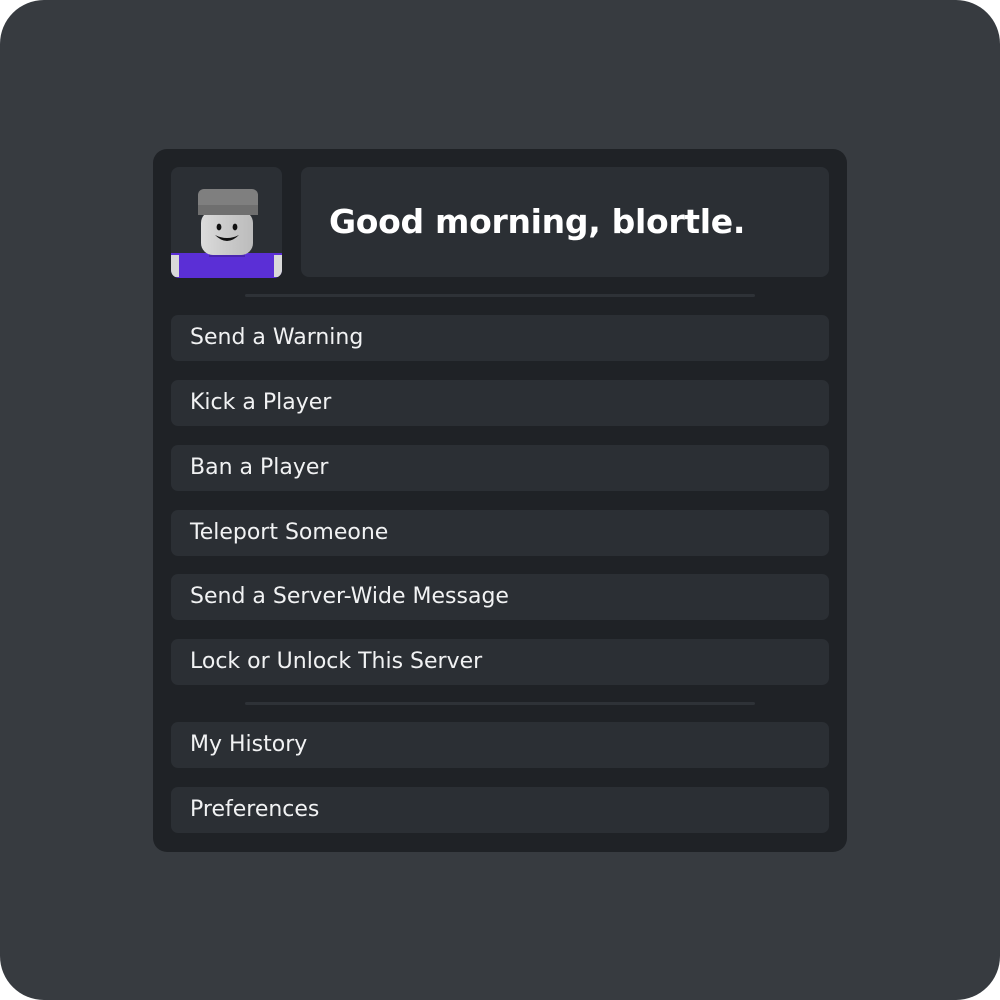  Describe the element at coordinates (500, 468) in the screenshot. I see `ban-player-button: Ban a Player` at that location.